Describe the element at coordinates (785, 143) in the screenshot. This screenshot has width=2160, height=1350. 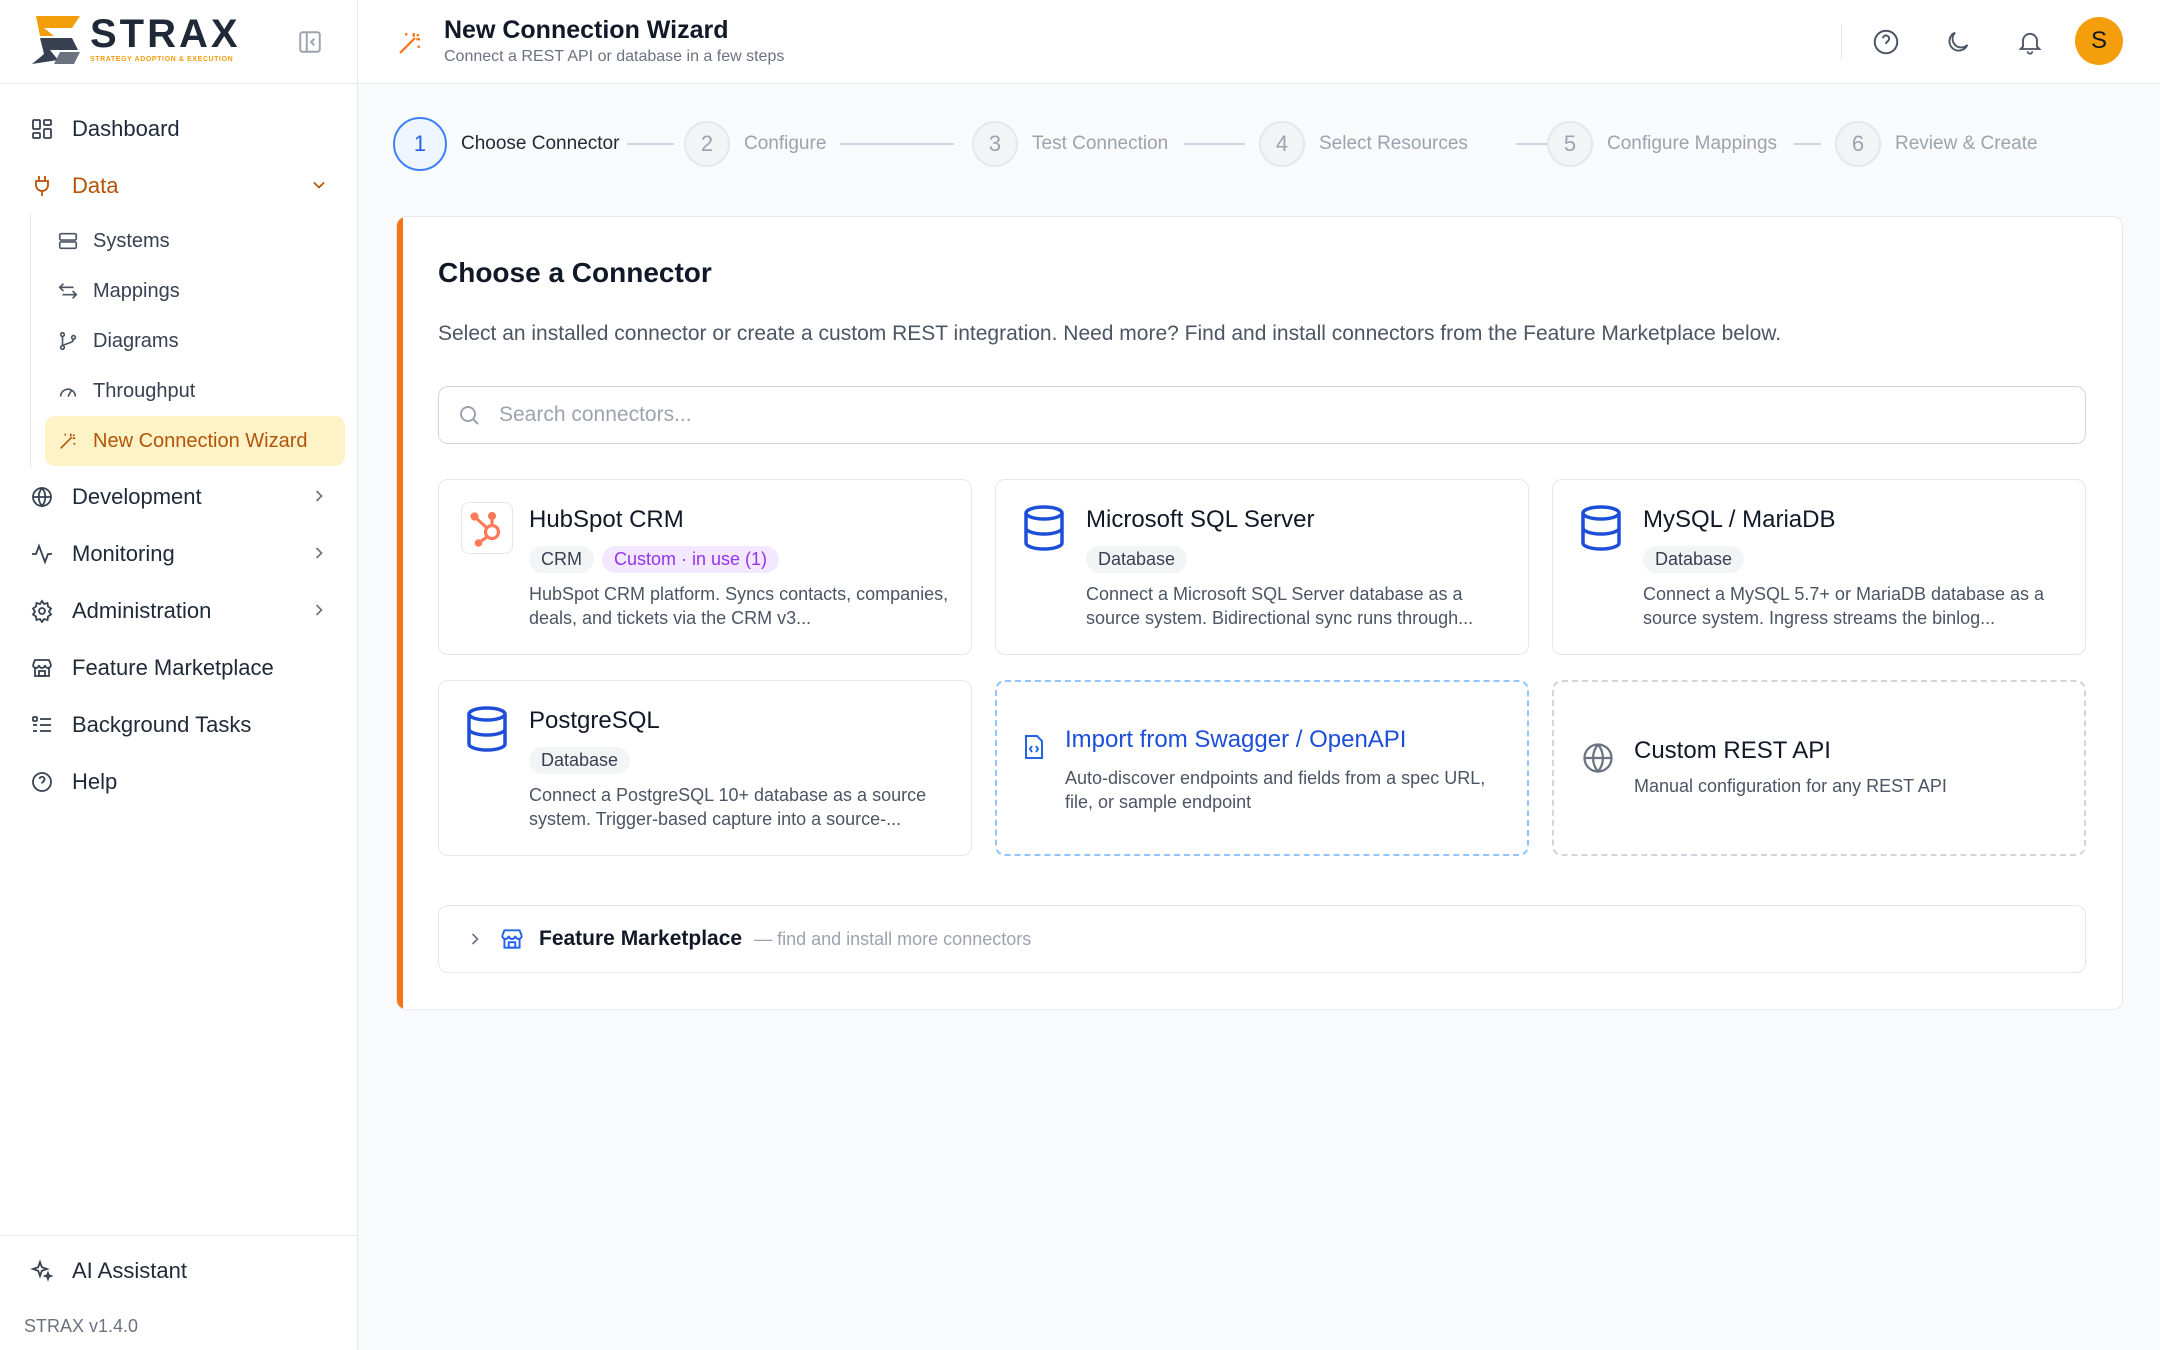
I see `step-label: Configure` at that location.